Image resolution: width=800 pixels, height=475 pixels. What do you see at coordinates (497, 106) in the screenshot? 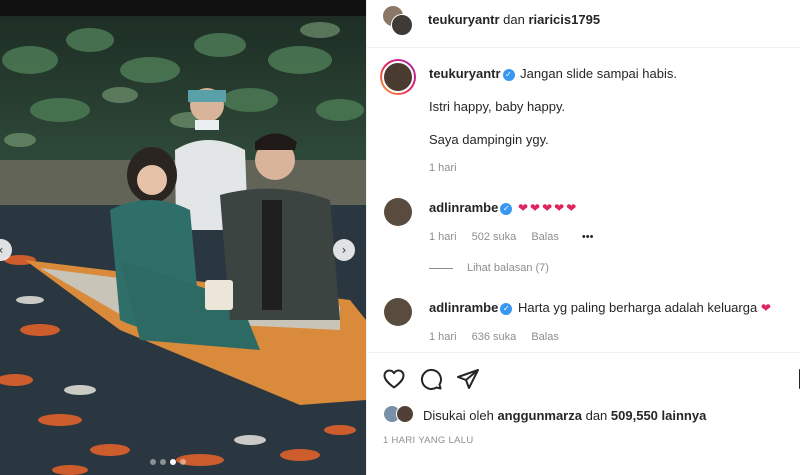
I see `caption-text: Istri happy, baby happy.` at bounding box center [497, 106].